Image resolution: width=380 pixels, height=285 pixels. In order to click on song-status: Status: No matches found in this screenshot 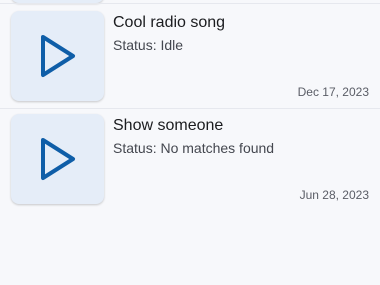, I will do `click(194, 148)`.